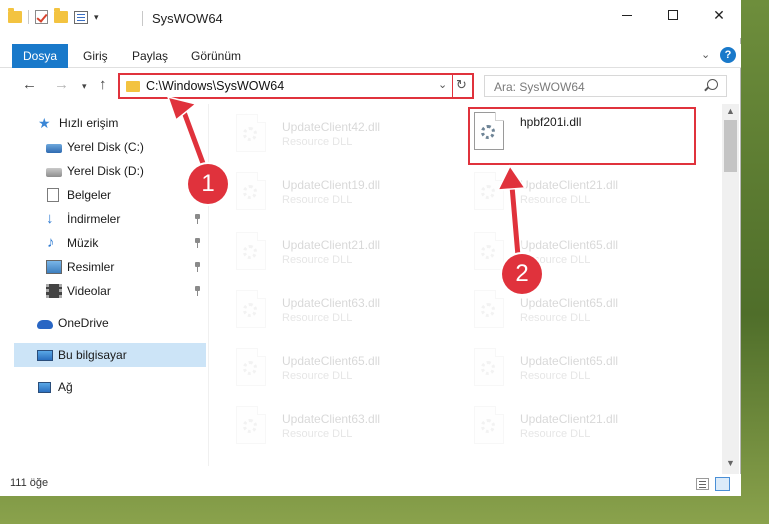 The width and height of the screenshot is (769, 524). What do you see at coordinates (442, 84) in the screenshot?
I see `address-dropdown-icon: ⌄` at bounding box center [442, 84].